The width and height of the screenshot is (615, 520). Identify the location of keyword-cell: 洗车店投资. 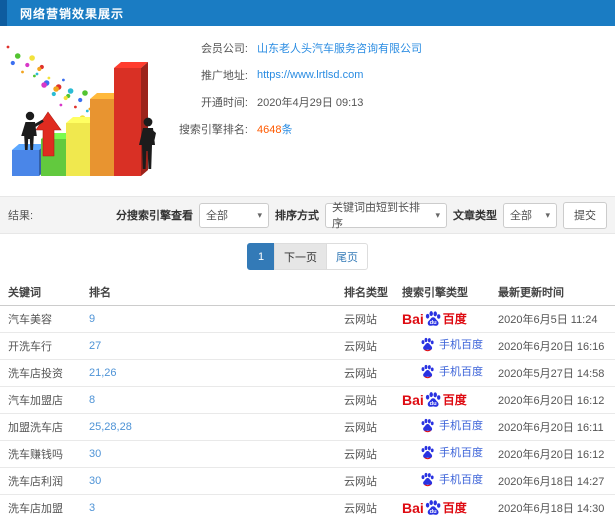
(44, 373).